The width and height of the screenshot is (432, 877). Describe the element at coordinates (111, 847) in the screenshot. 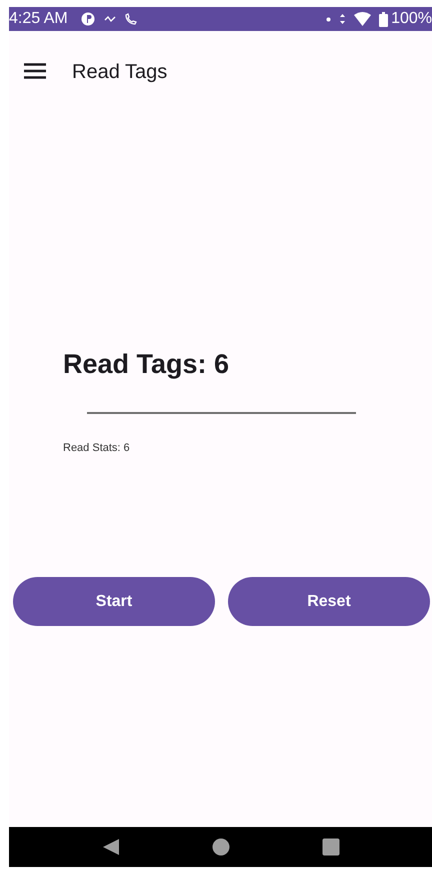

I see `back-icon` at that location.